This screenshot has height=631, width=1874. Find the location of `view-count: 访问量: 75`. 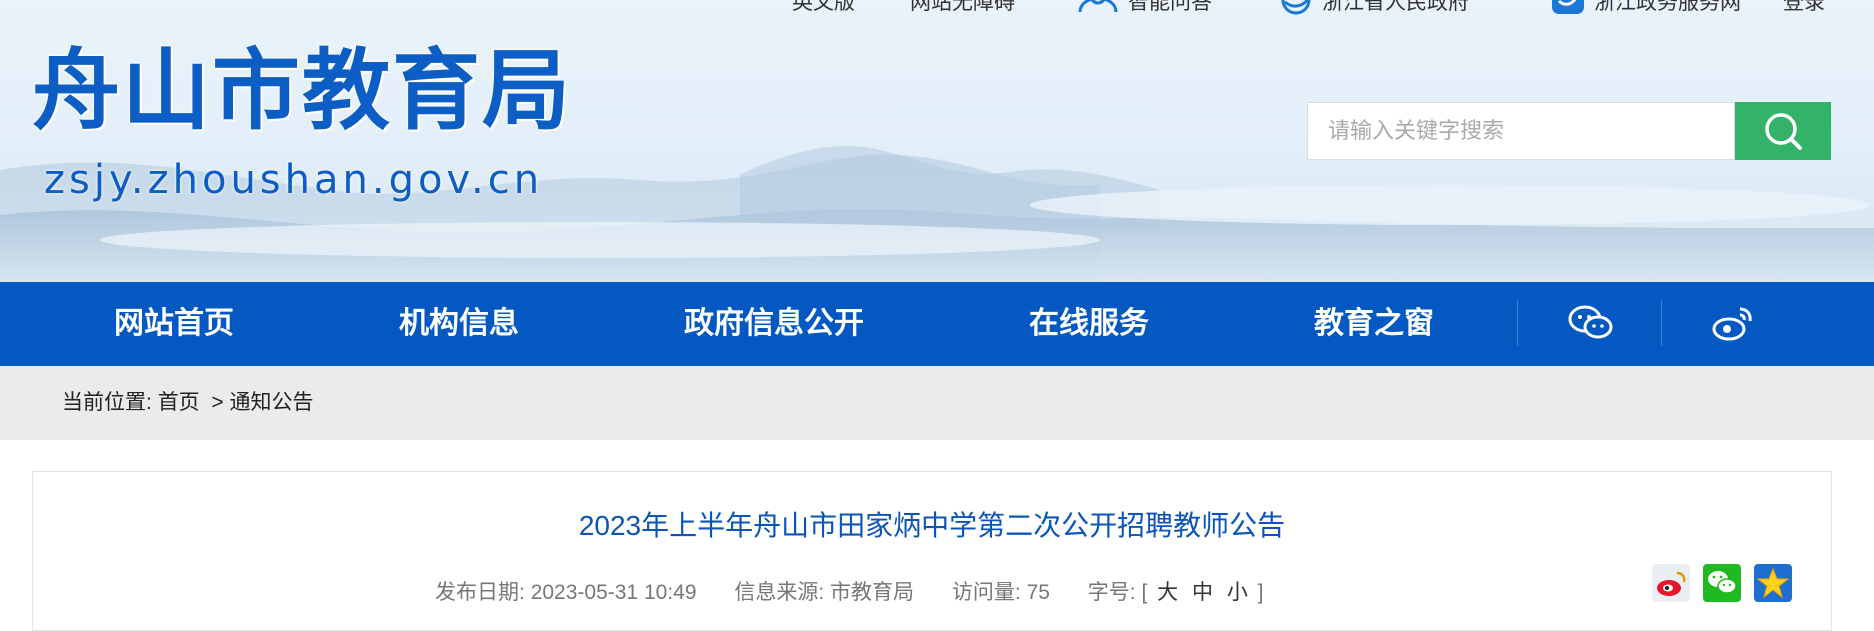

view-count: 访问量: 75 is located at coordinates (1001, 592).